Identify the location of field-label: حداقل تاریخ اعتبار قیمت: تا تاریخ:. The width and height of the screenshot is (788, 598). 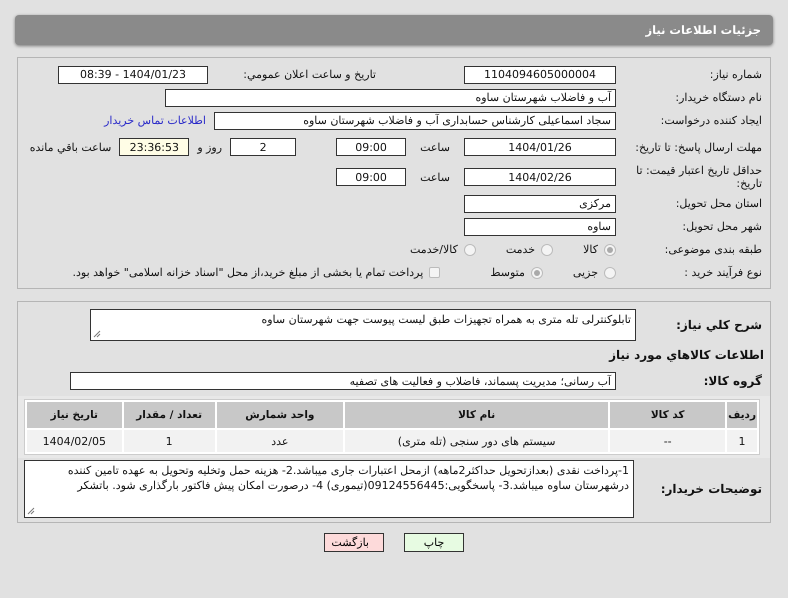
(699, 177).